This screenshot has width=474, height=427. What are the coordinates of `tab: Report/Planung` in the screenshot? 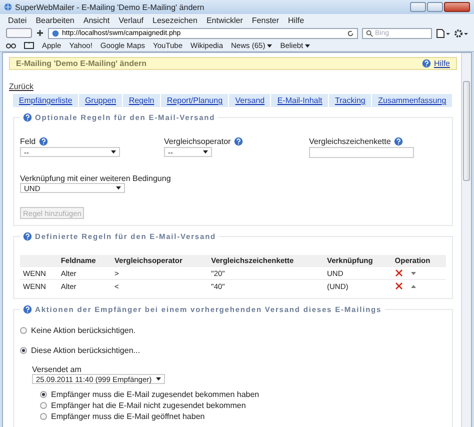 It's located at (195, 100).